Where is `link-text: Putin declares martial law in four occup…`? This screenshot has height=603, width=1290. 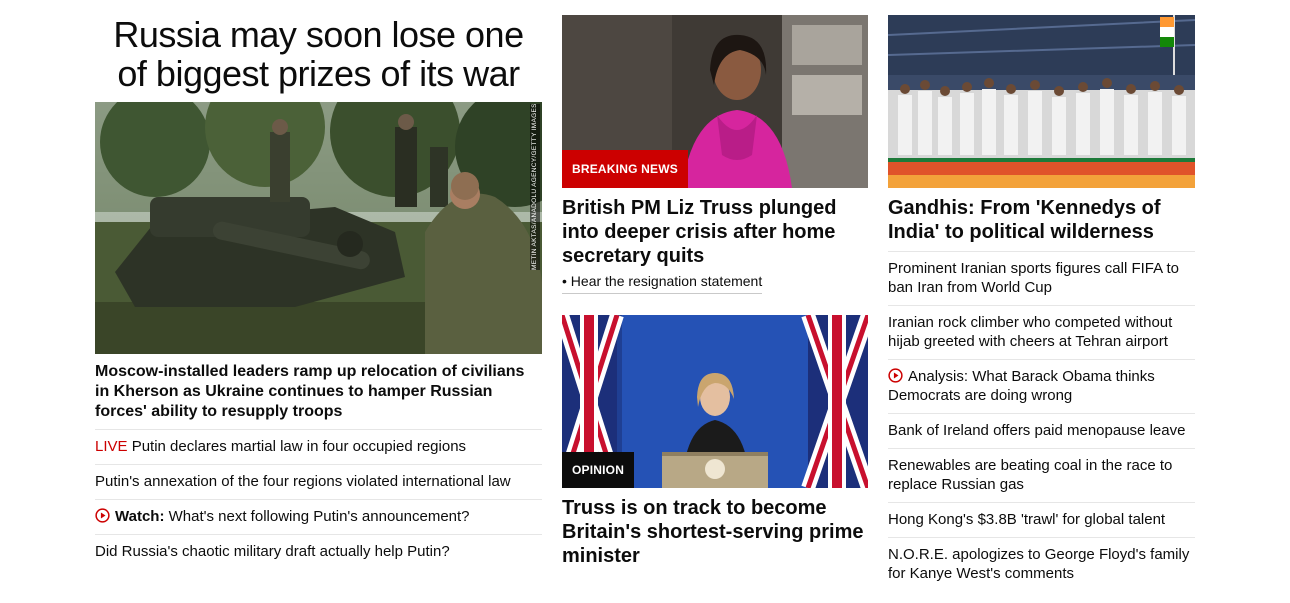
link-text: Putin declares martial law in four occup… is located at coordinates (297, 446).